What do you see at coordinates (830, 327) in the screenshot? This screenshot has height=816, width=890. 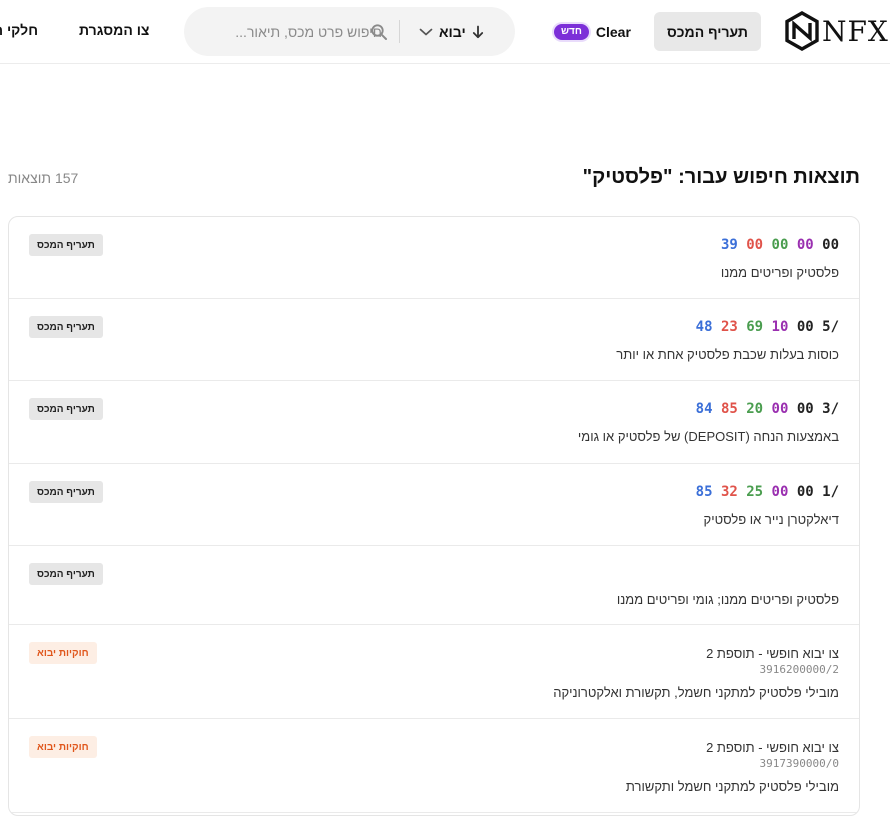 I see `code-segment: 5/` at bounding box center [830, 327].